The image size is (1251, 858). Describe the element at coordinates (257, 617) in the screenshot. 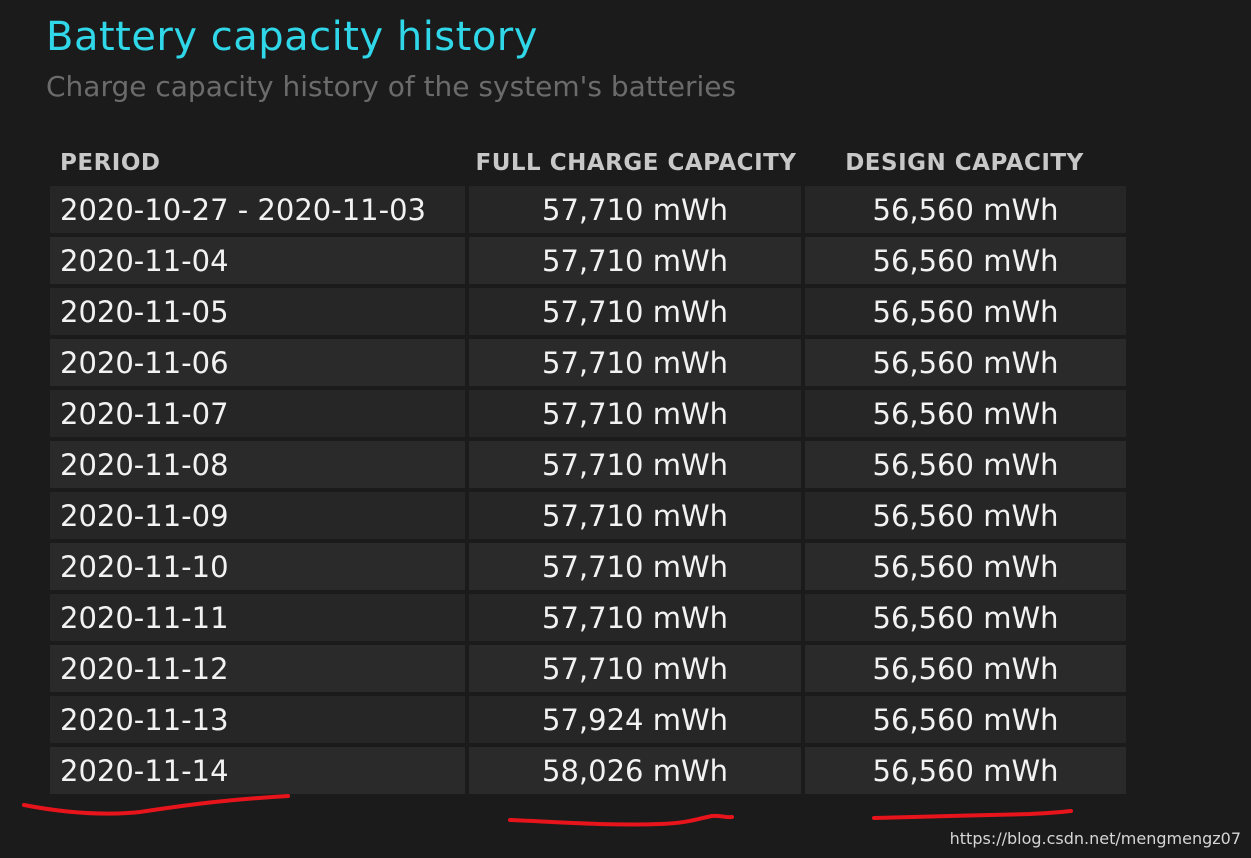

I see `period-cell: 2020-11-11` at that location.